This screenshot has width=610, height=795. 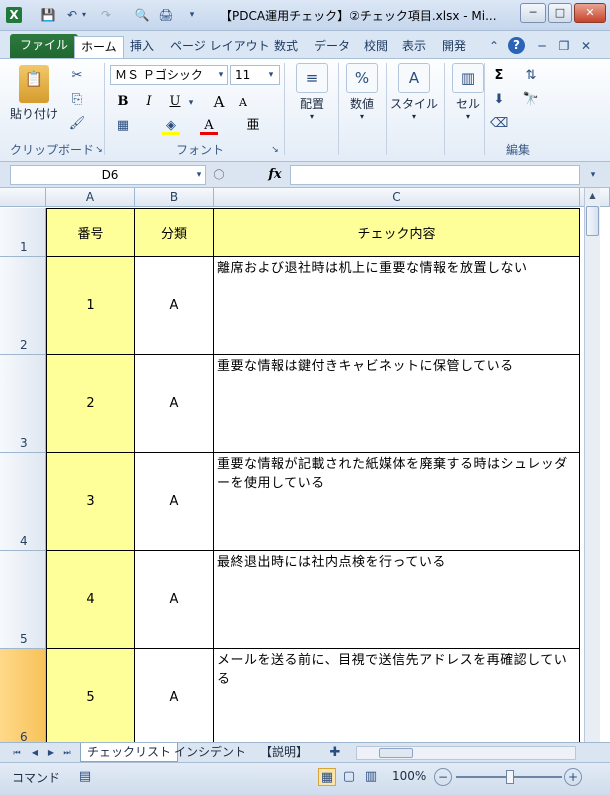 I want to click on table-cell-number: 2, so click(x=90, y=404).